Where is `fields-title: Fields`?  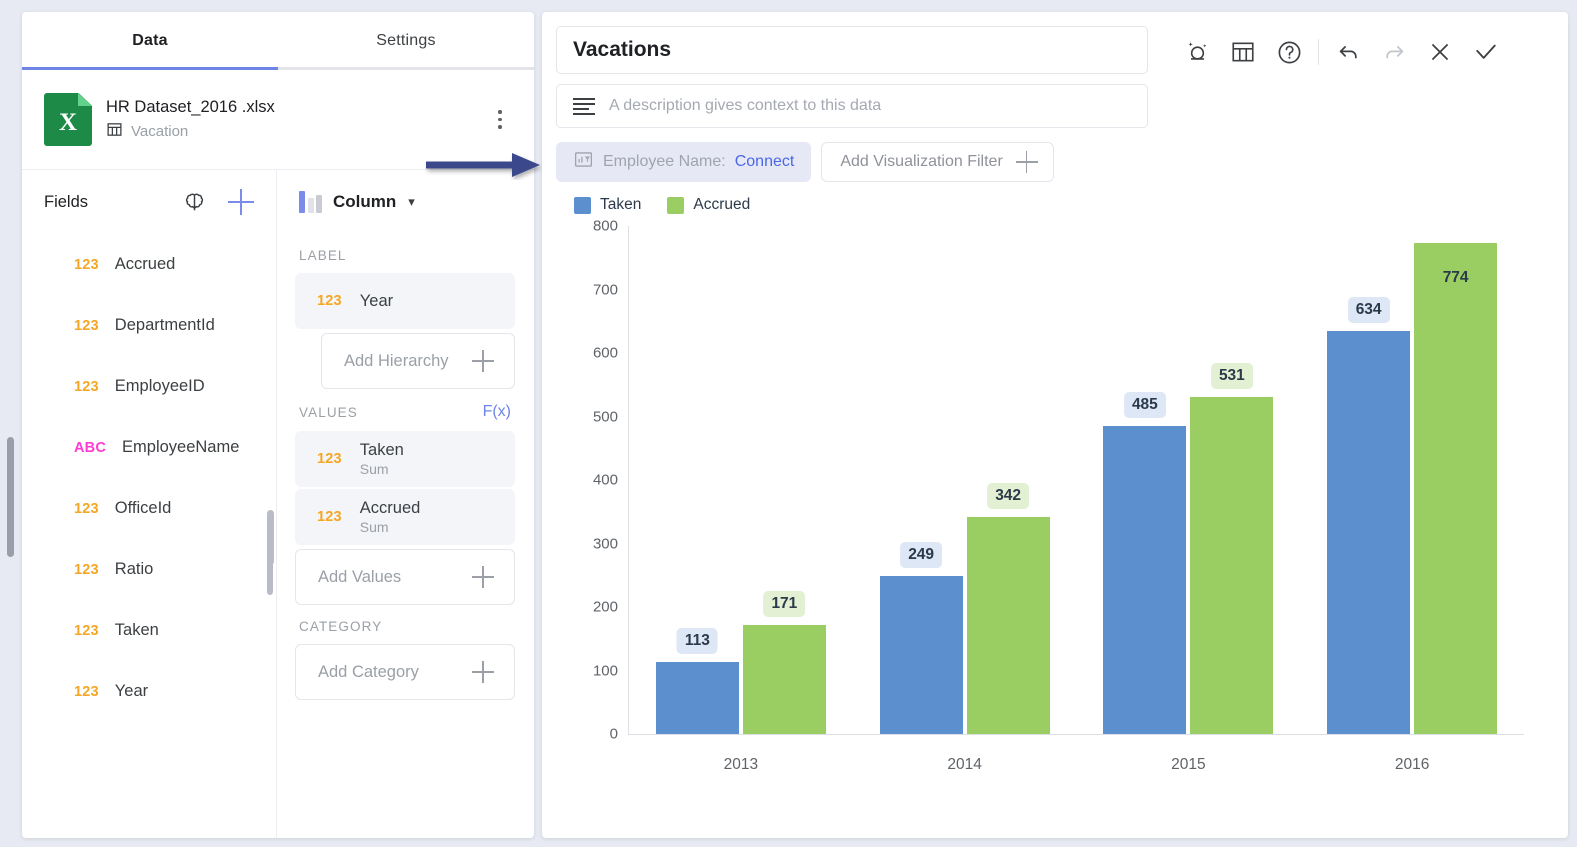 fields-title: Fields is located at coordinates (66, 201).